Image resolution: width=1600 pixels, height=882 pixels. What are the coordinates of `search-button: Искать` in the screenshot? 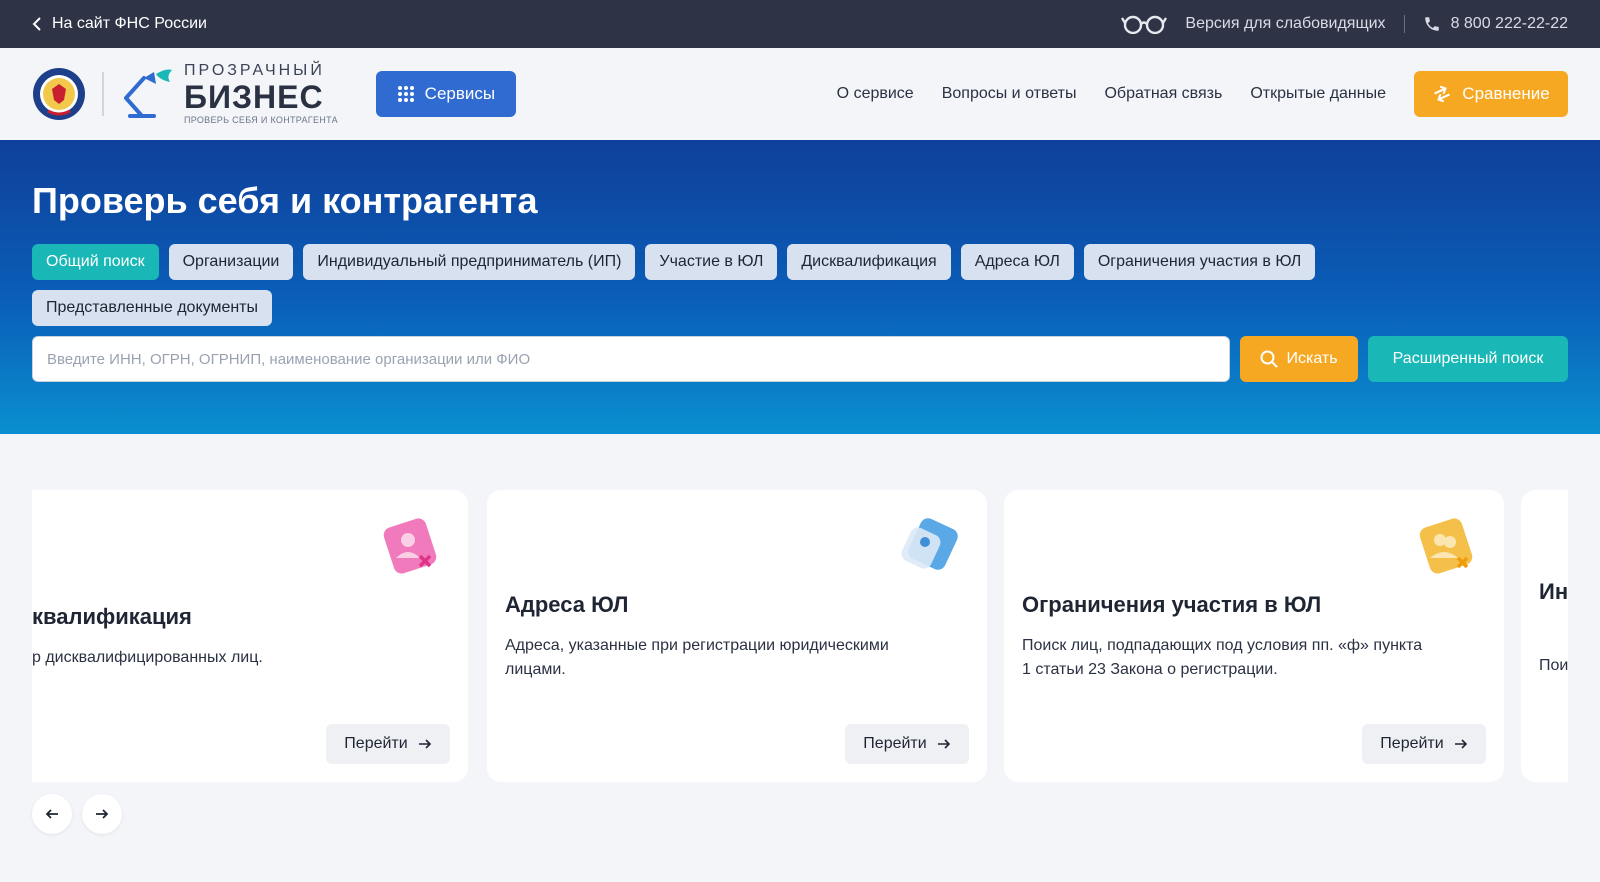 It's located at (1299, 359).